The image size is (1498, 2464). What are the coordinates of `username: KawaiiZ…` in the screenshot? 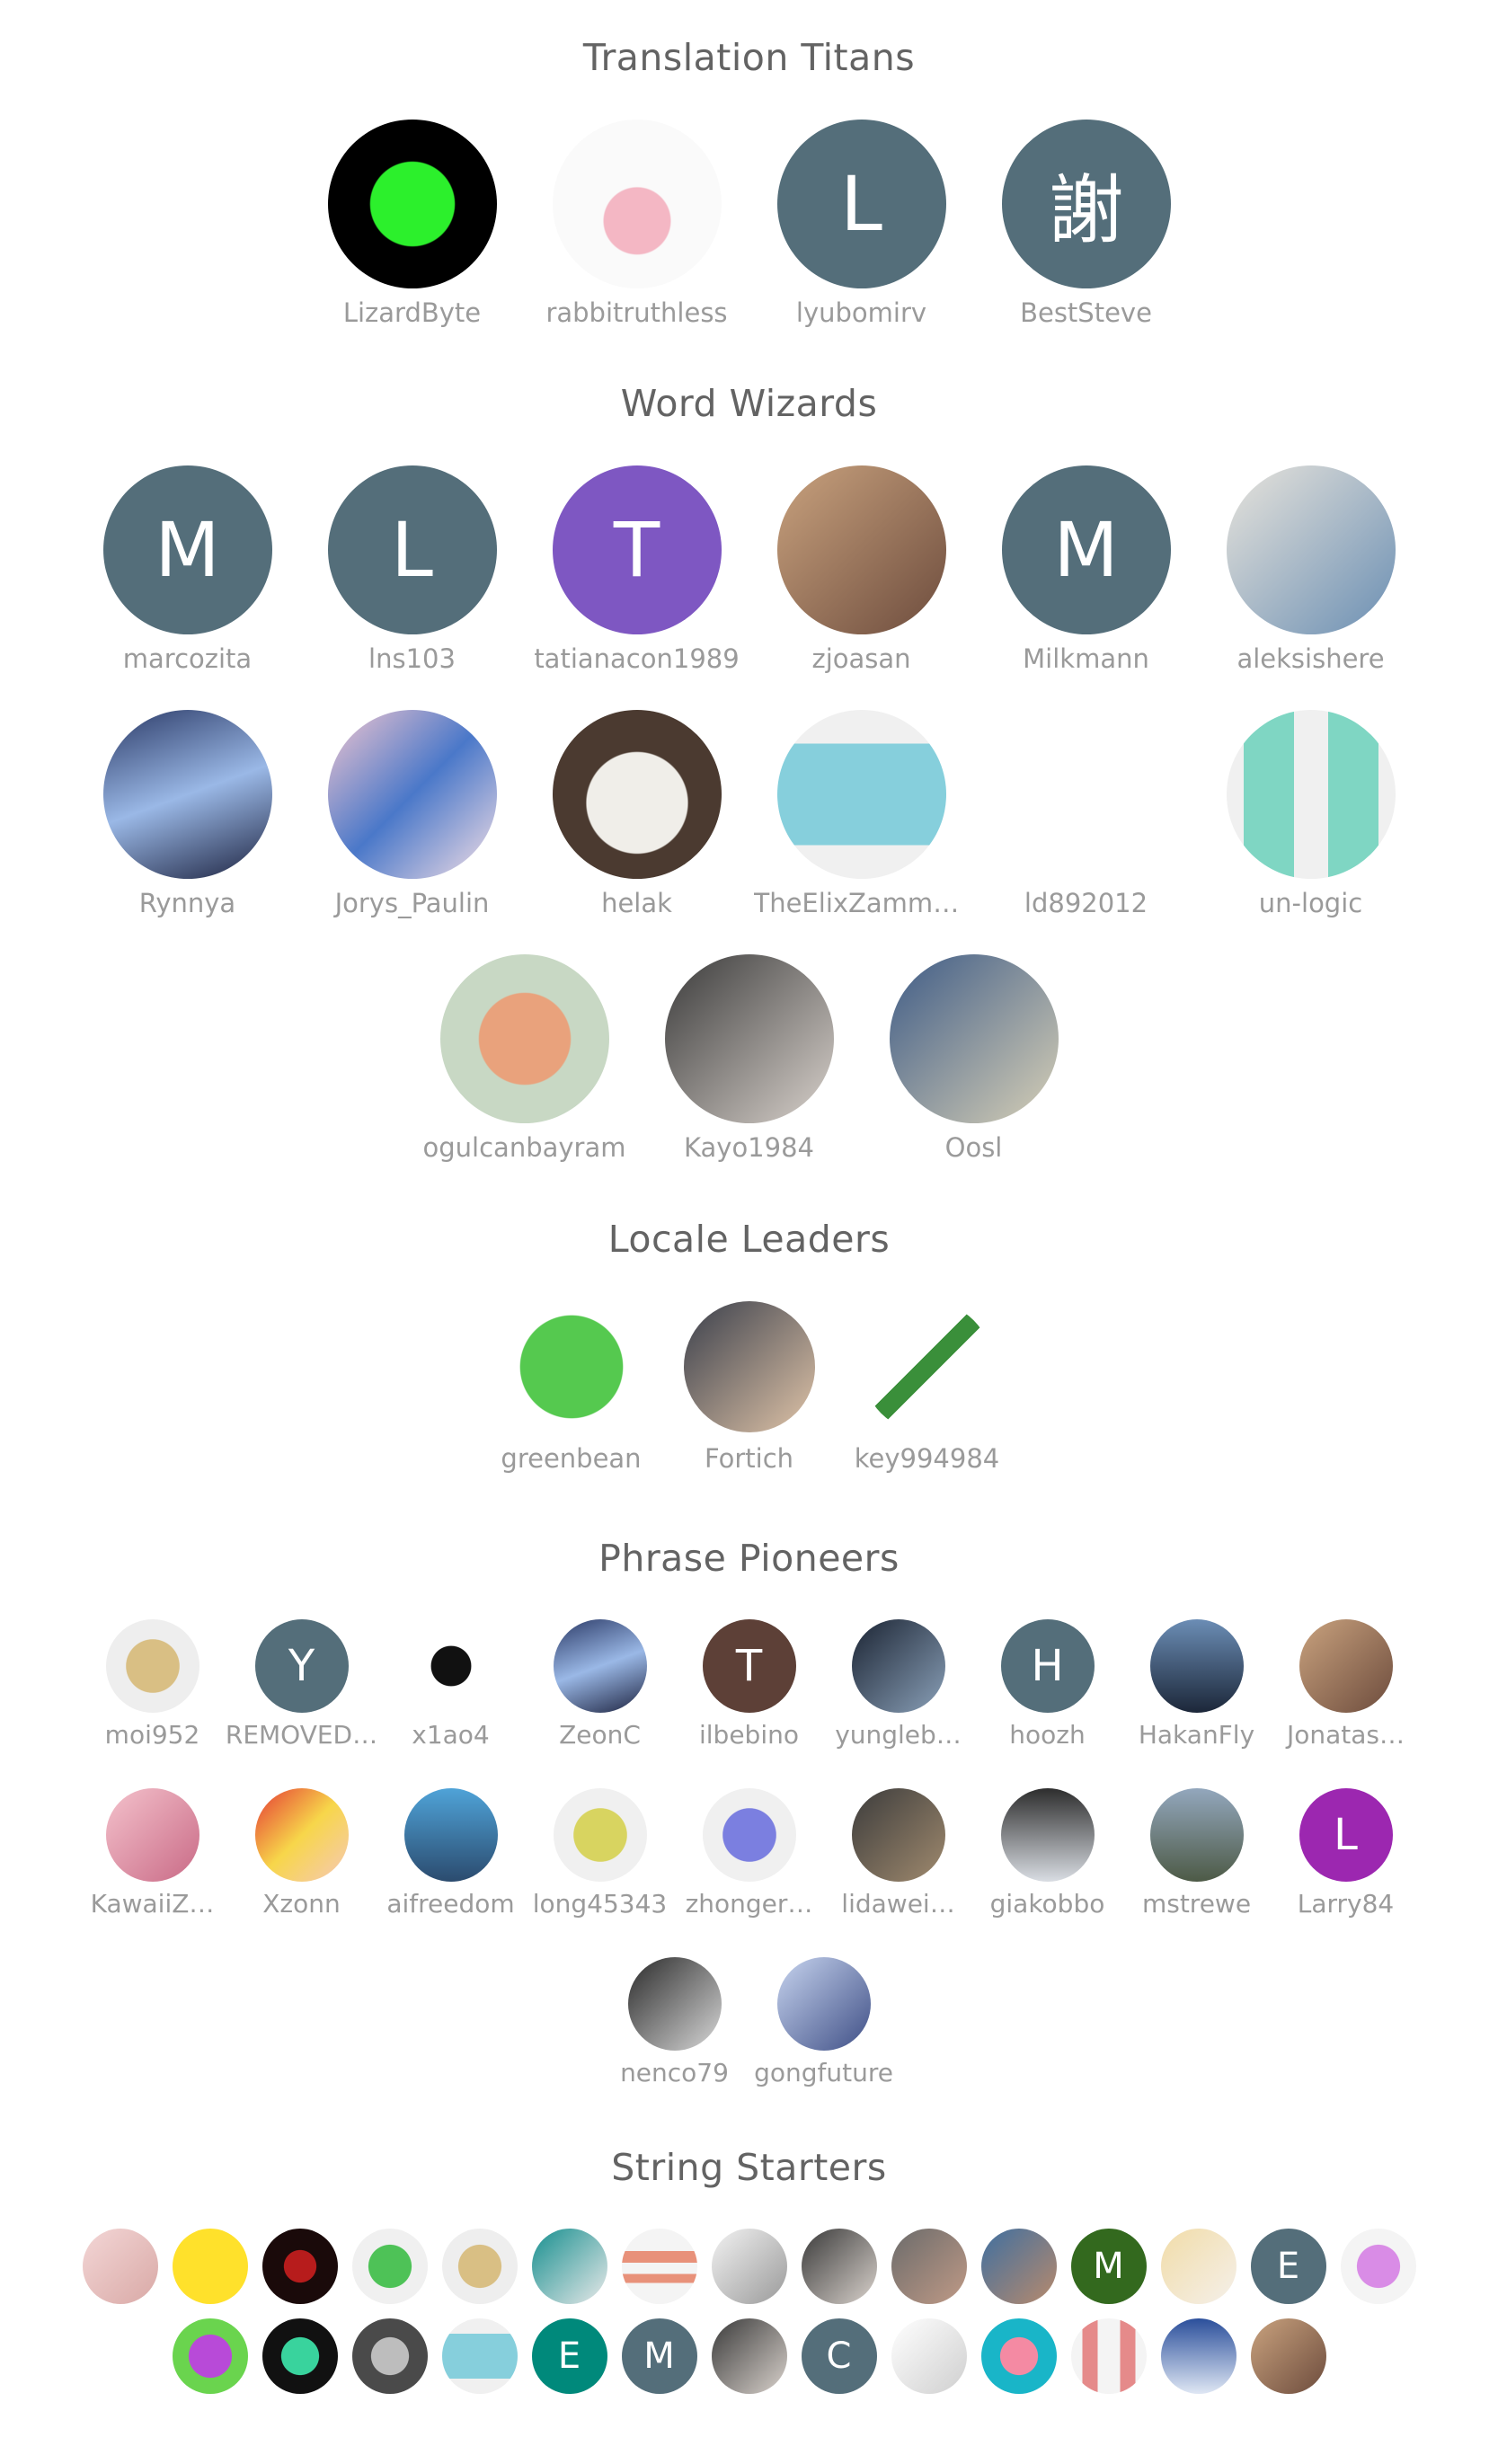 It's located at (152, 1904).